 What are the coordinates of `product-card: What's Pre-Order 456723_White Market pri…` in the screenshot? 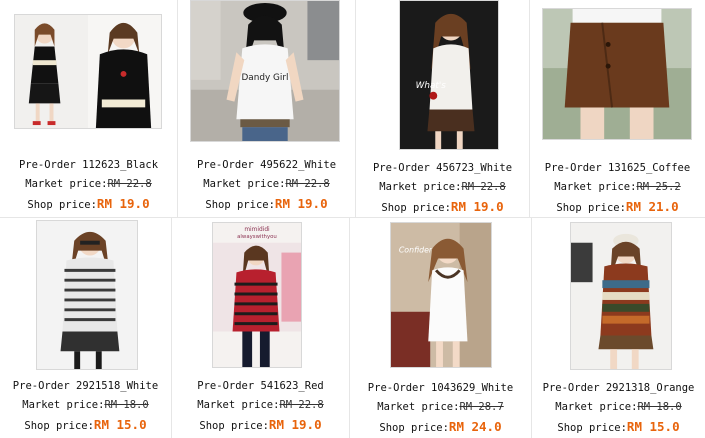 It's located at (443, 109).